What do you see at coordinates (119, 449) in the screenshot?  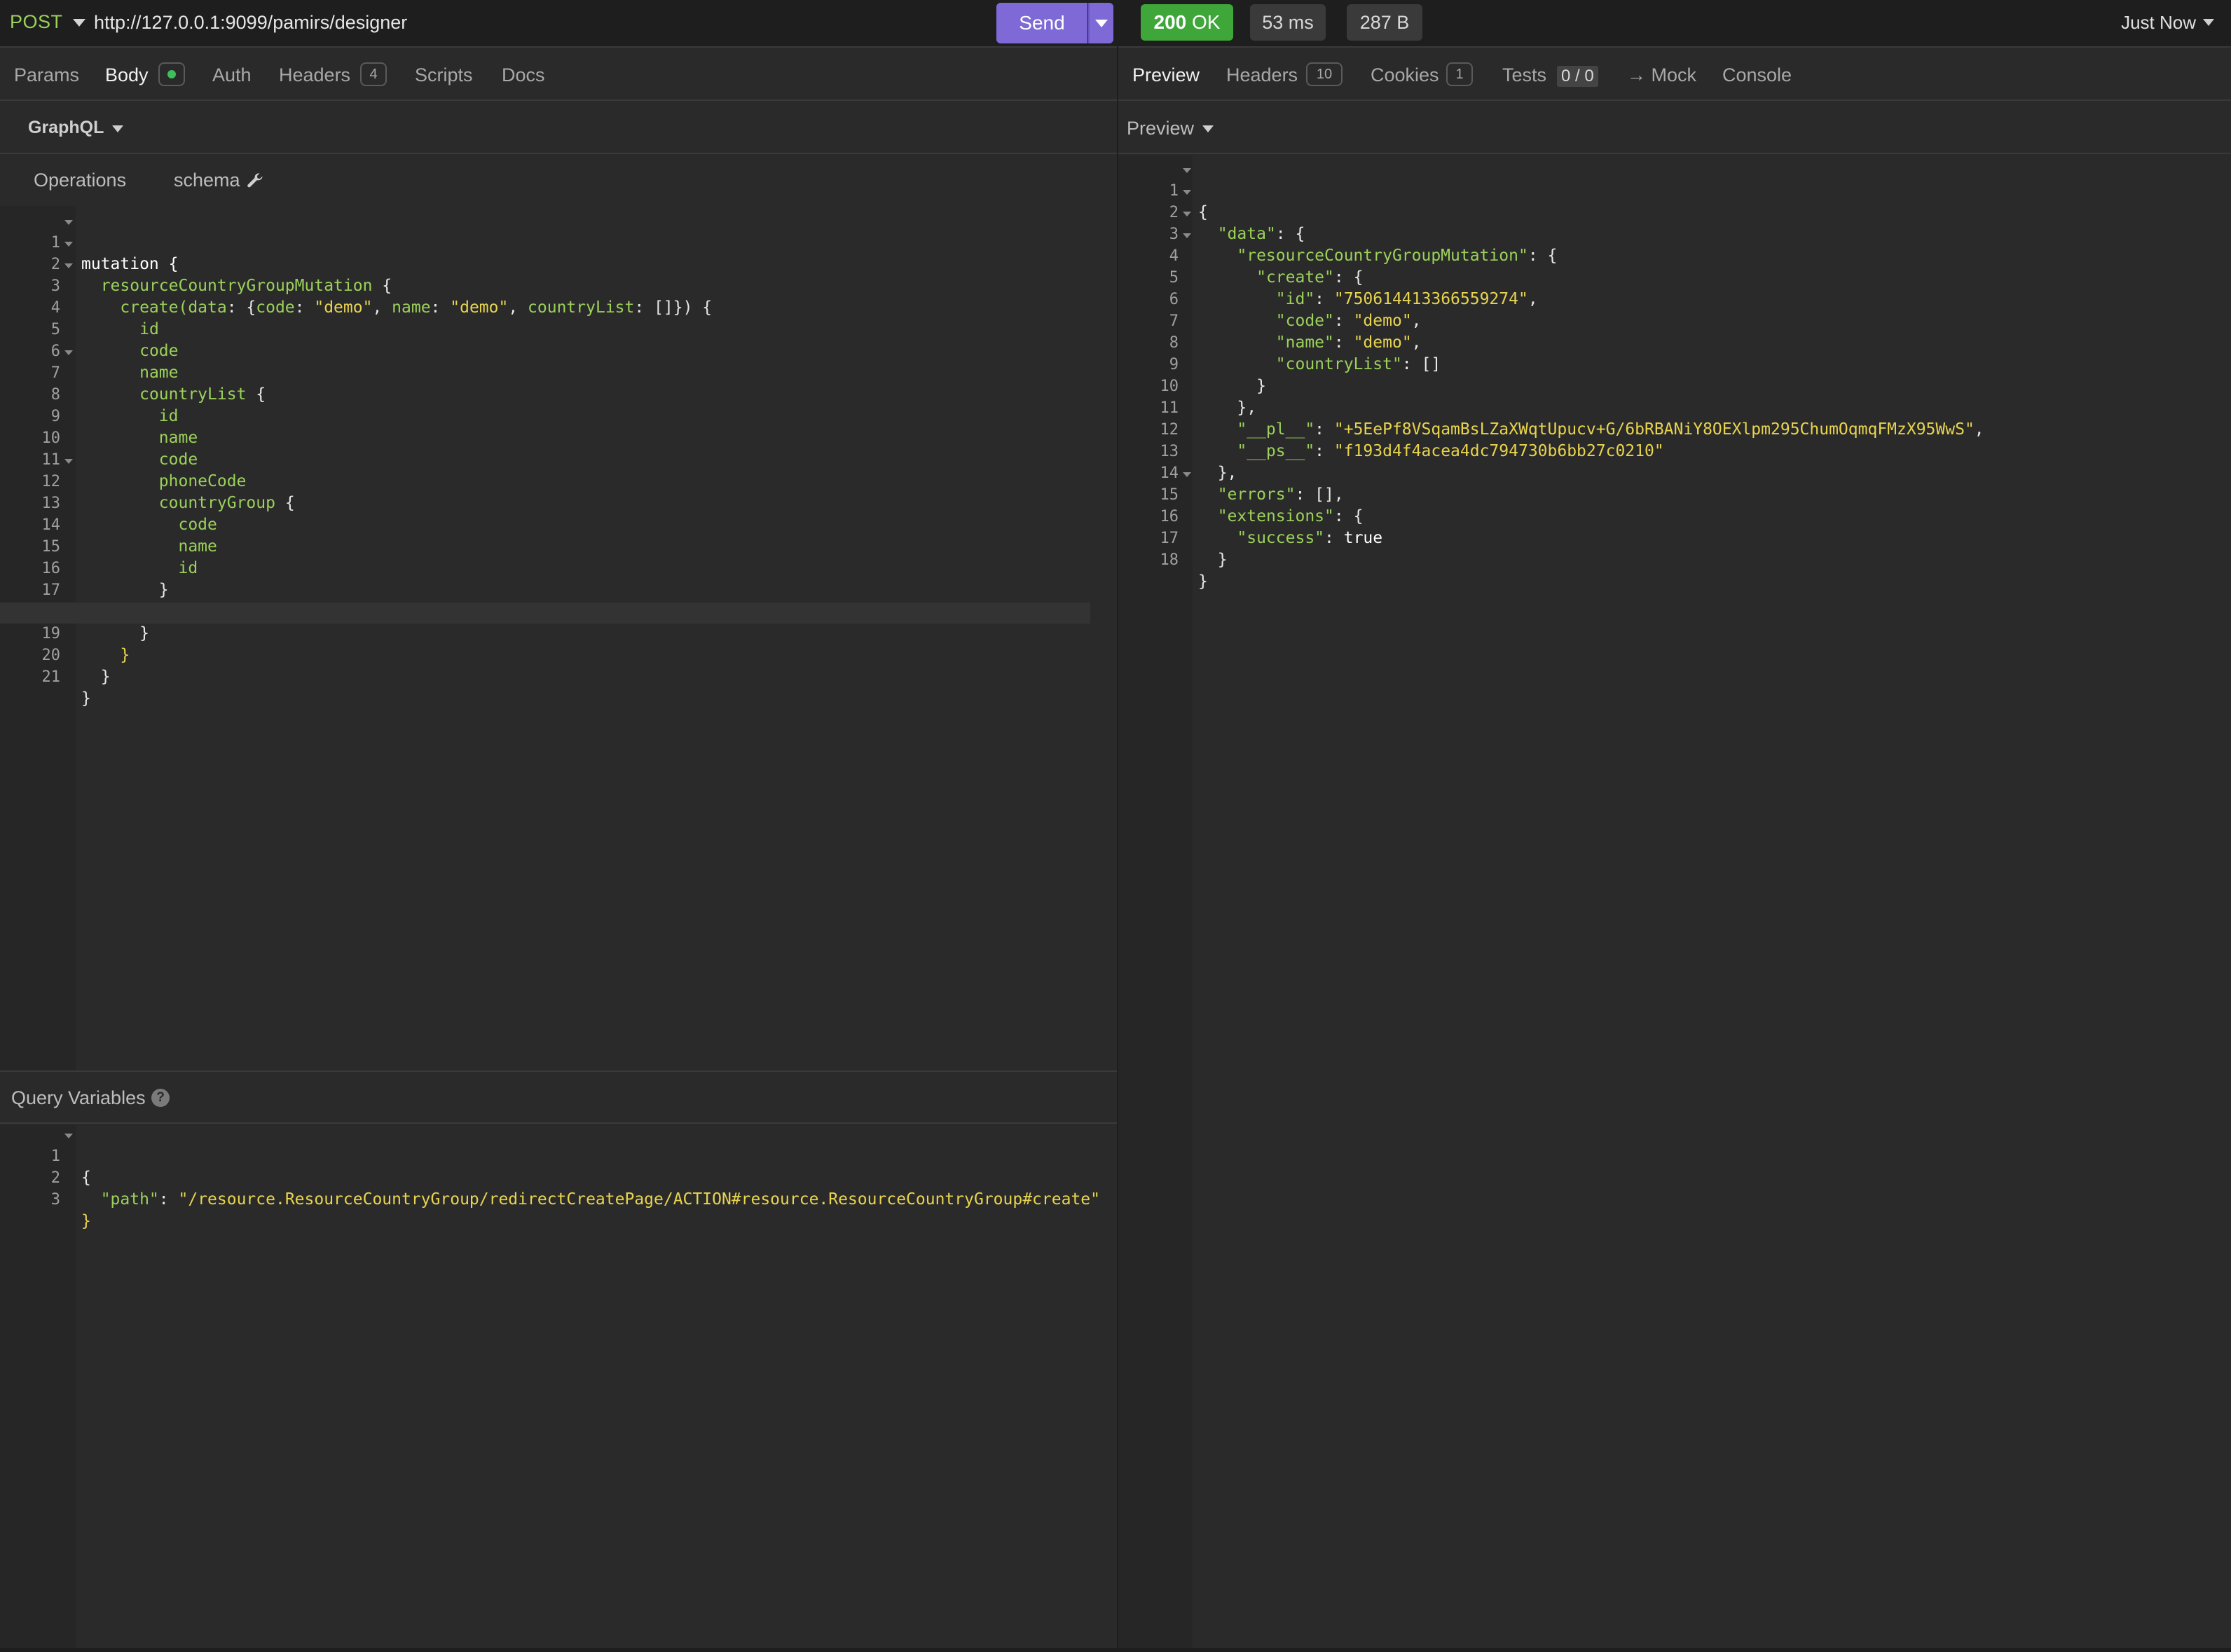 I see `code-line: 10 code` at bounding box center [119, 449].